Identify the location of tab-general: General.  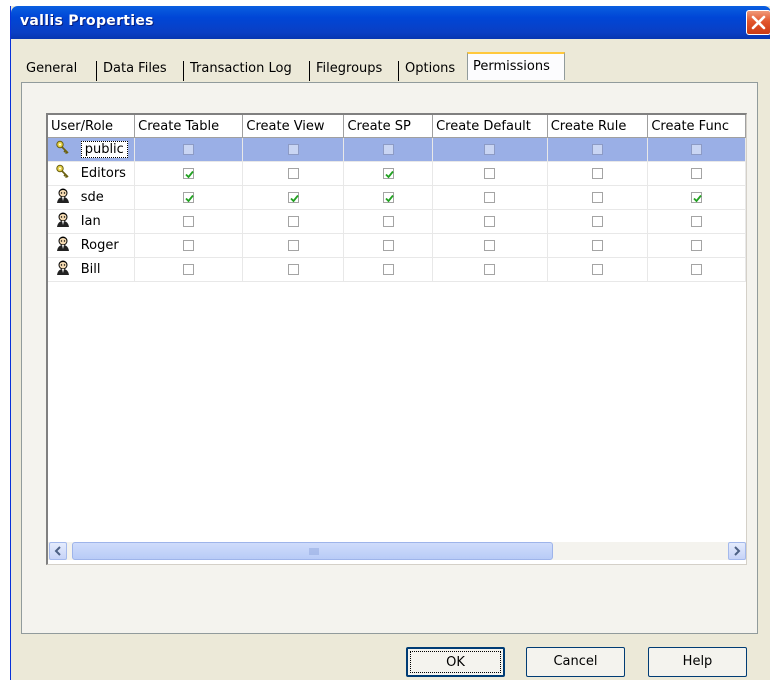
(51, 69).